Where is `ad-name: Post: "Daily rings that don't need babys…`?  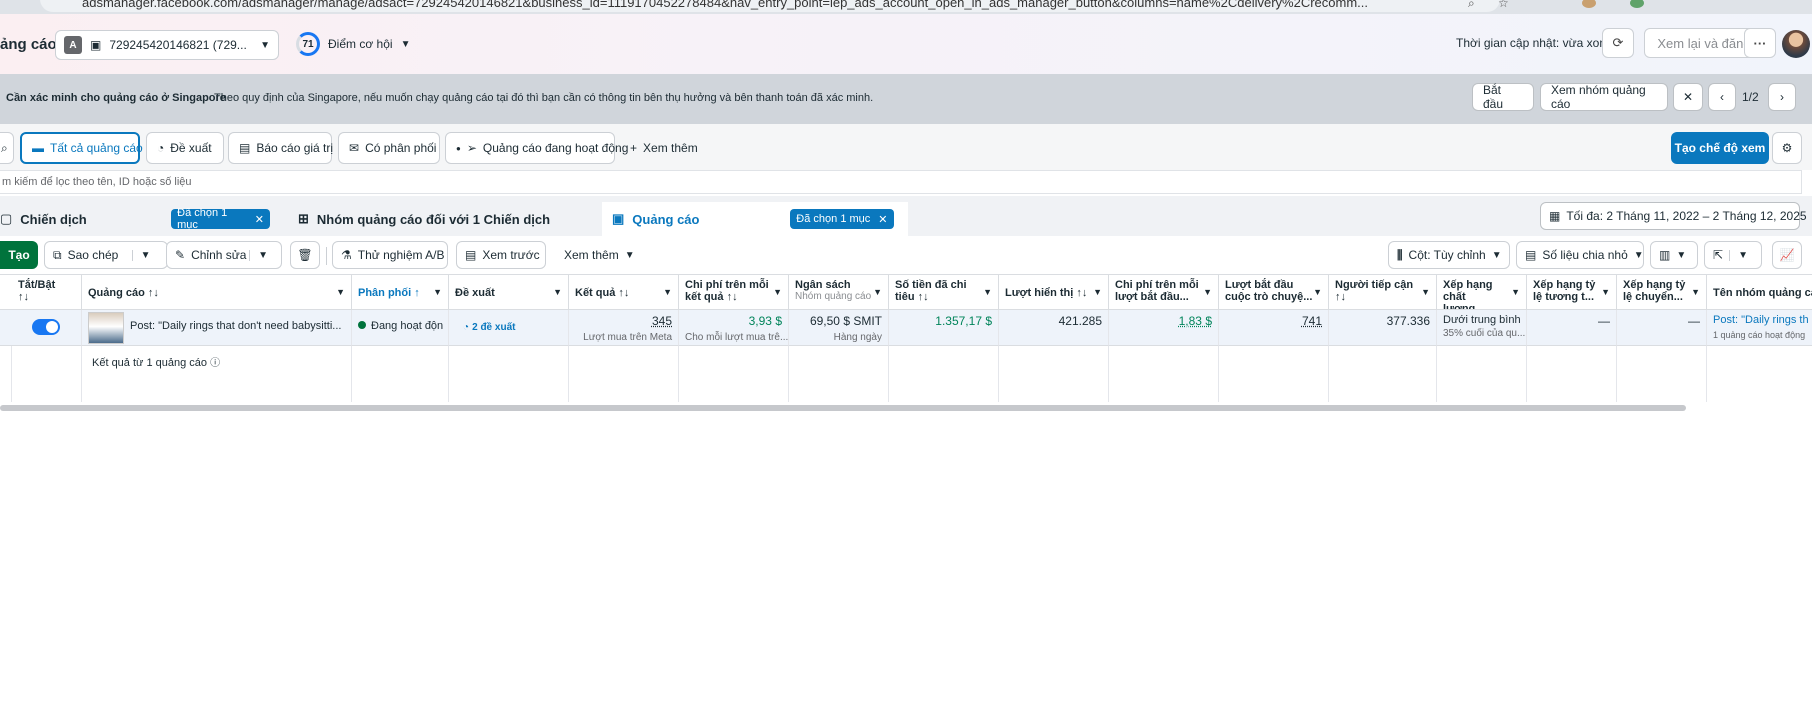
ad-name: Post: "Daily rings that don't need babys… is located at coordinates (235, 326).